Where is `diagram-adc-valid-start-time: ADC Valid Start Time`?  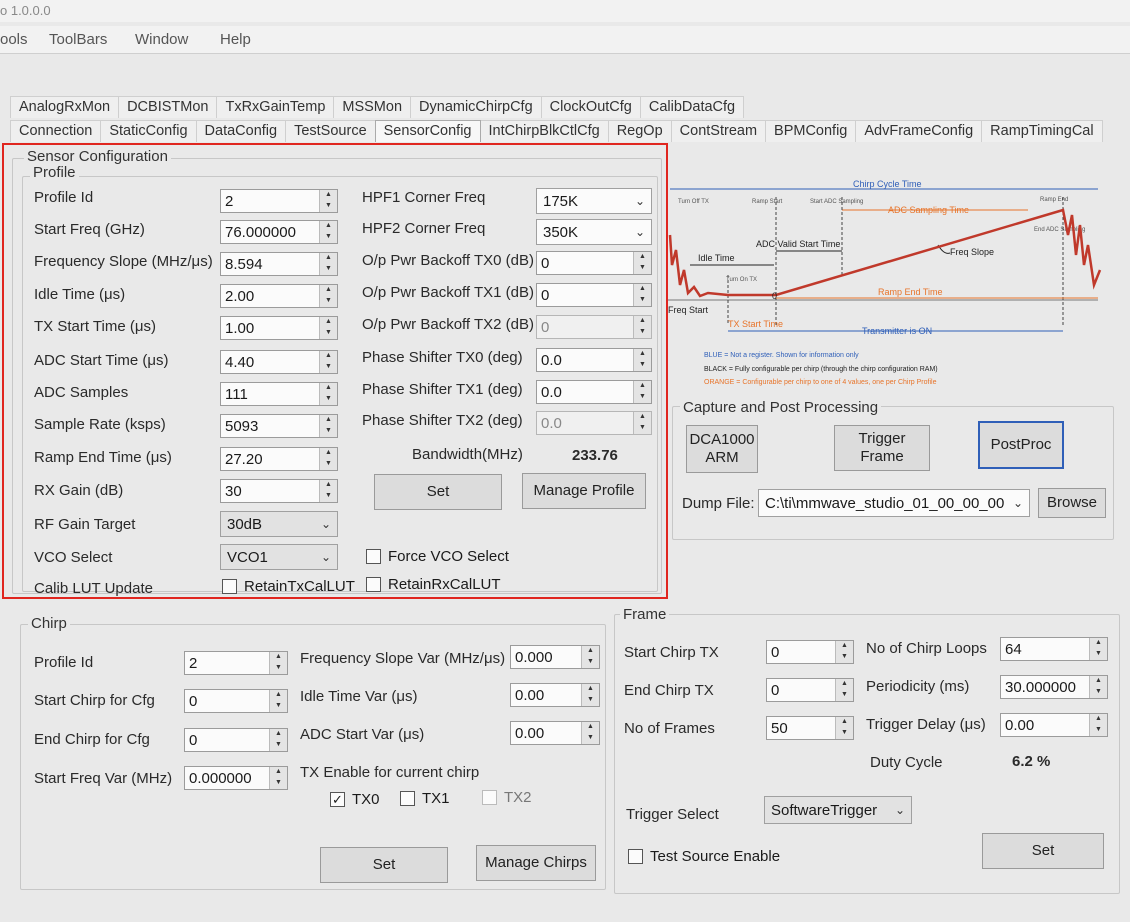 diagram-adc-valid-start-time: ADC Valid Start Time is located at coordinates (798, 244).